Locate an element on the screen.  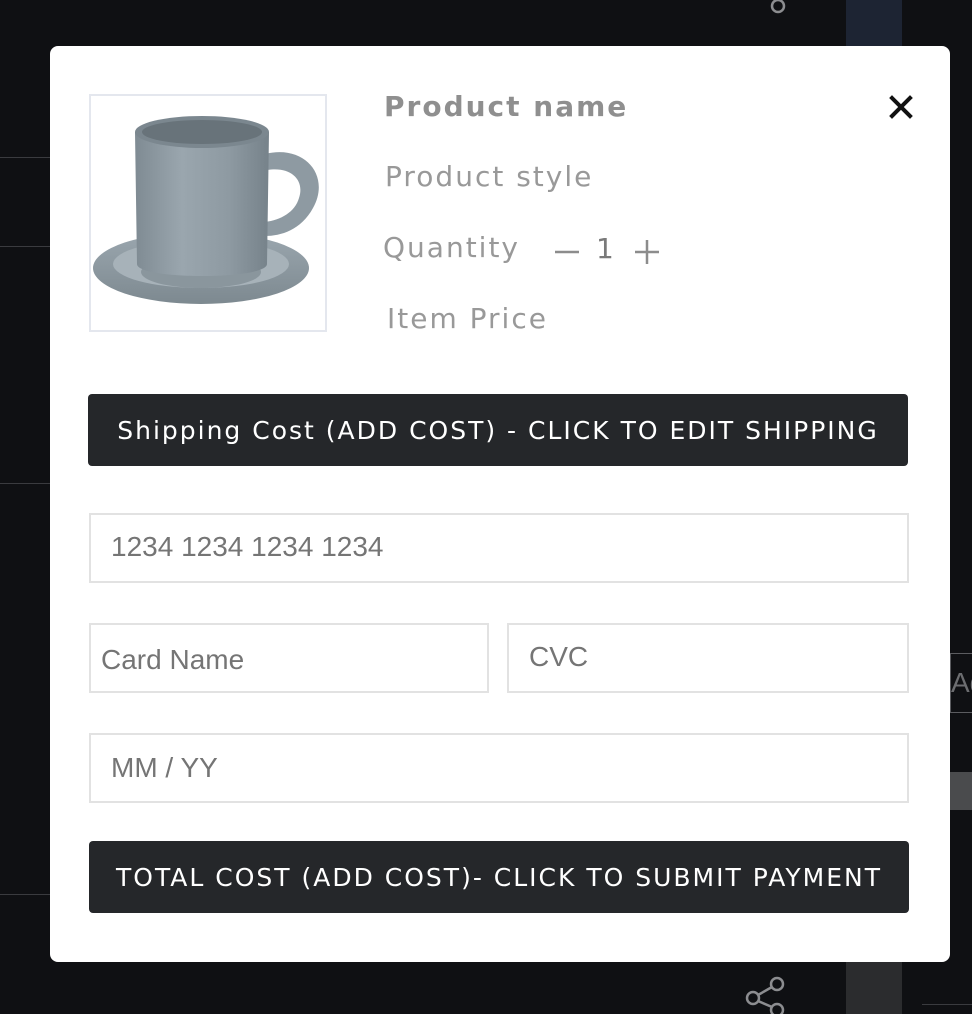
product-image is located at coordinates (208, 213).